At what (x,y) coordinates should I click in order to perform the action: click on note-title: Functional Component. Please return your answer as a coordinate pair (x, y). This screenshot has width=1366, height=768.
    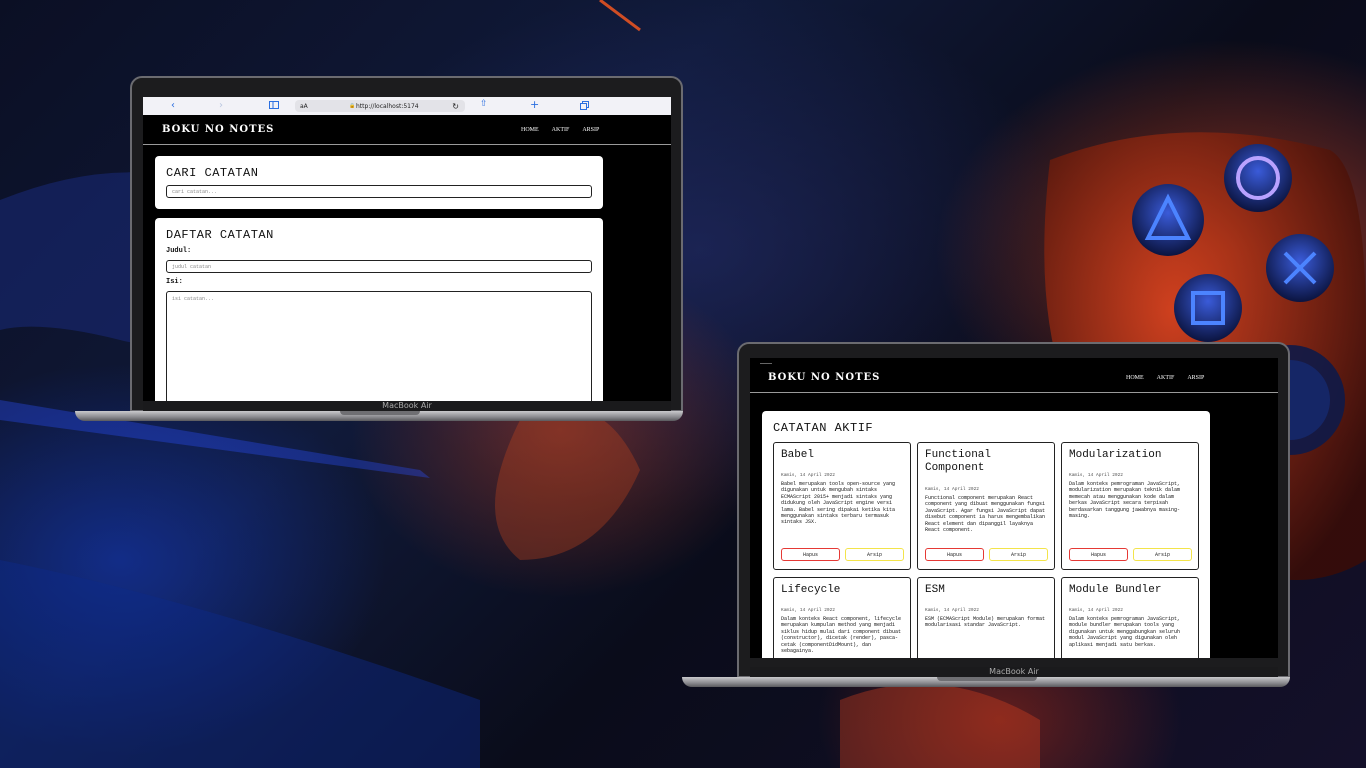
    Looking at the image, I should click on (958, 461).